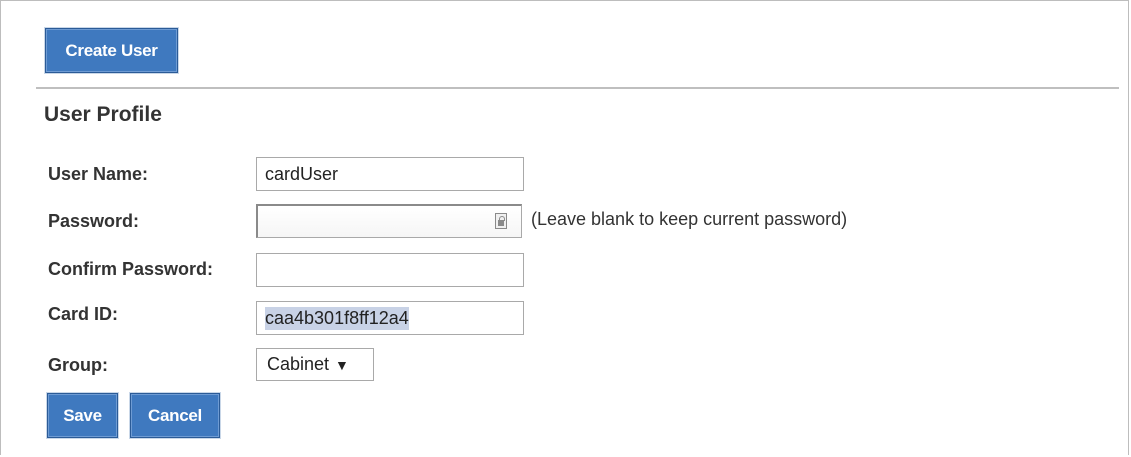 This screenshot has height=457, width=1131. Describe the element at coordinates (501, 221) in the screenshot. I see `password-lock-icon` at that location.